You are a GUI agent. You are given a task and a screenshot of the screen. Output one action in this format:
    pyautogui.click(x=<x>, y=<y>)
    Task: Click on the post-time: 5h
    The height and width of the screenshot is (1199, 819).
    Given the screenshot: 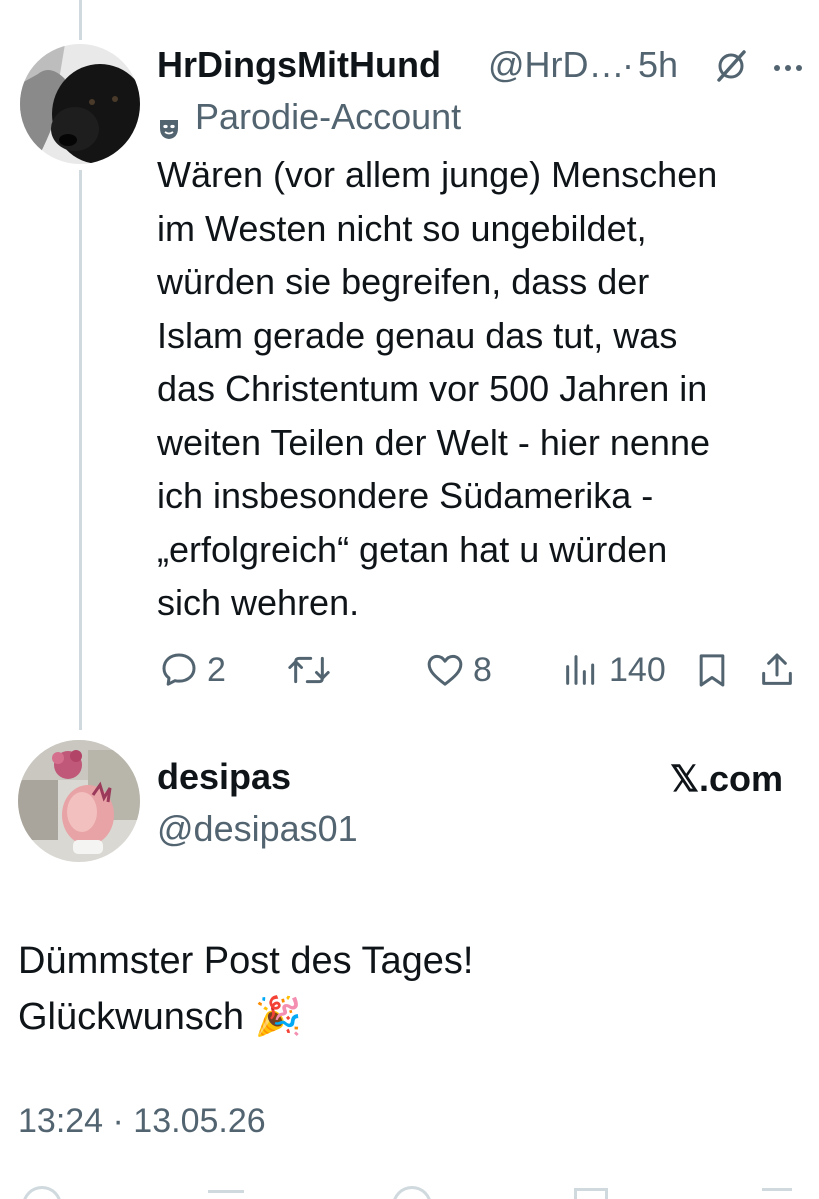 What is the action you would take?
    pyautogui.click(x=658, y=65)
    